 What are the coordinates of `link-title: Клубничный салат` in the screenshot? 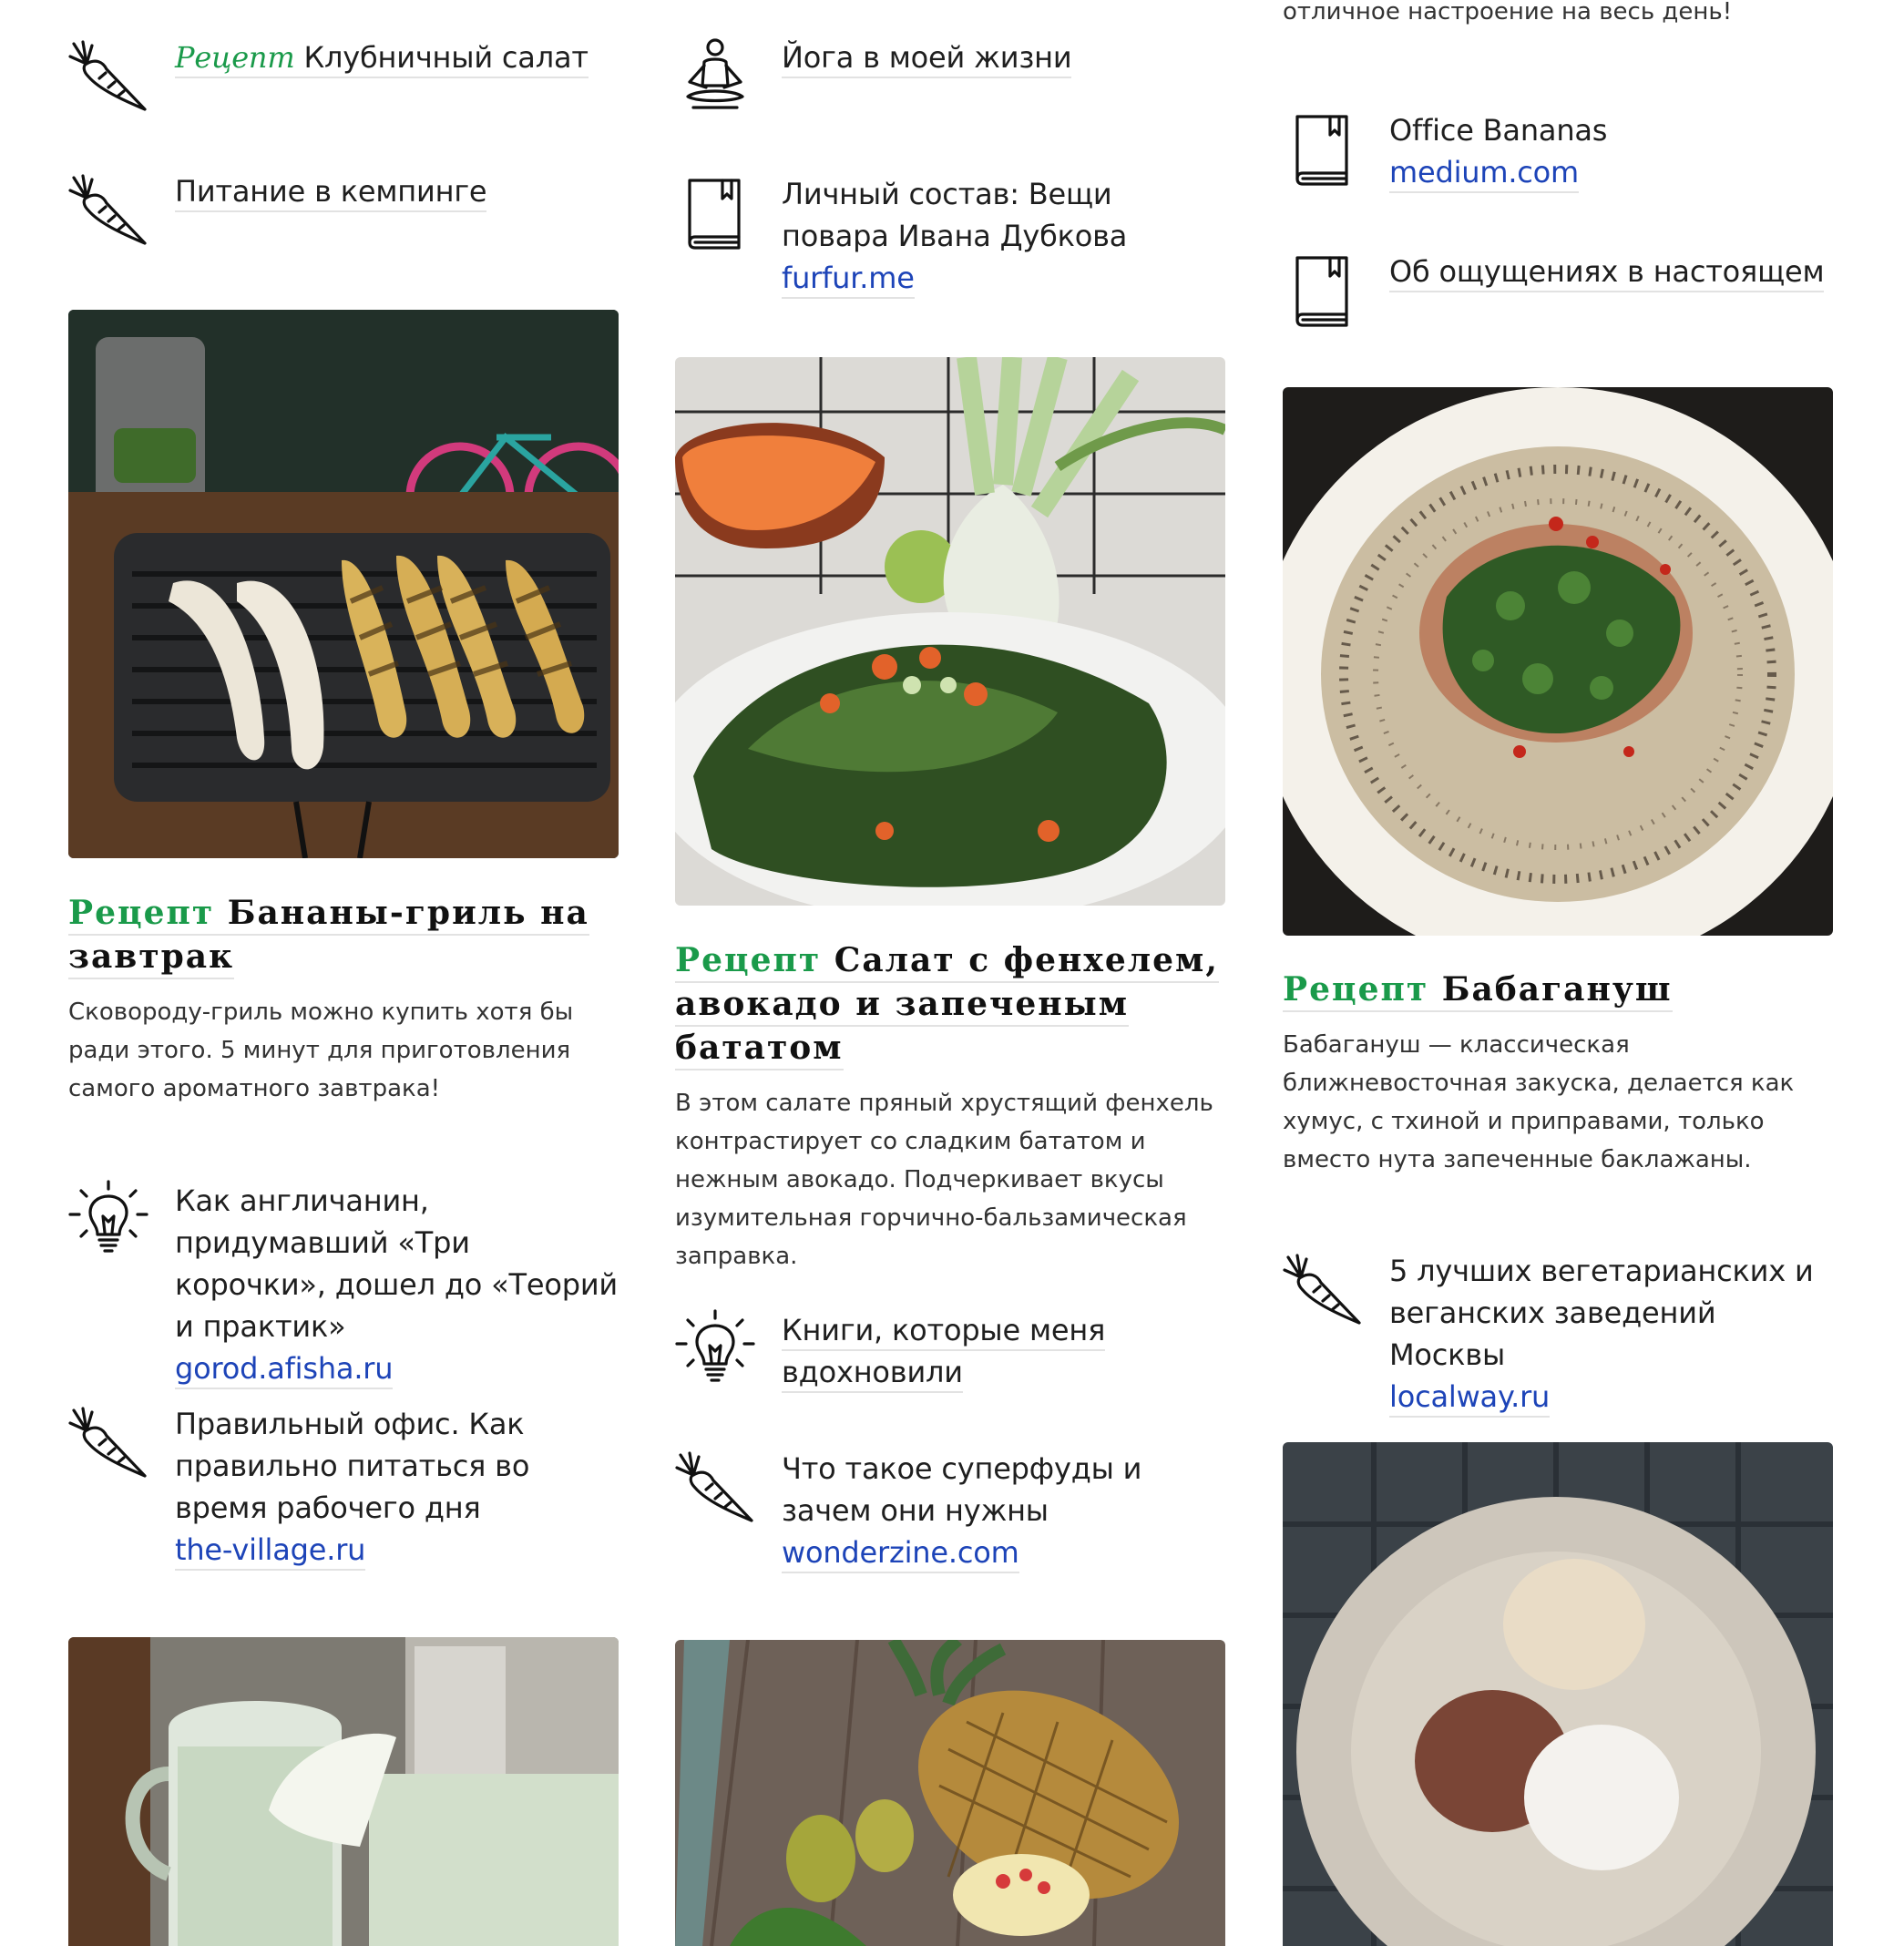 It's located at (446, 57).